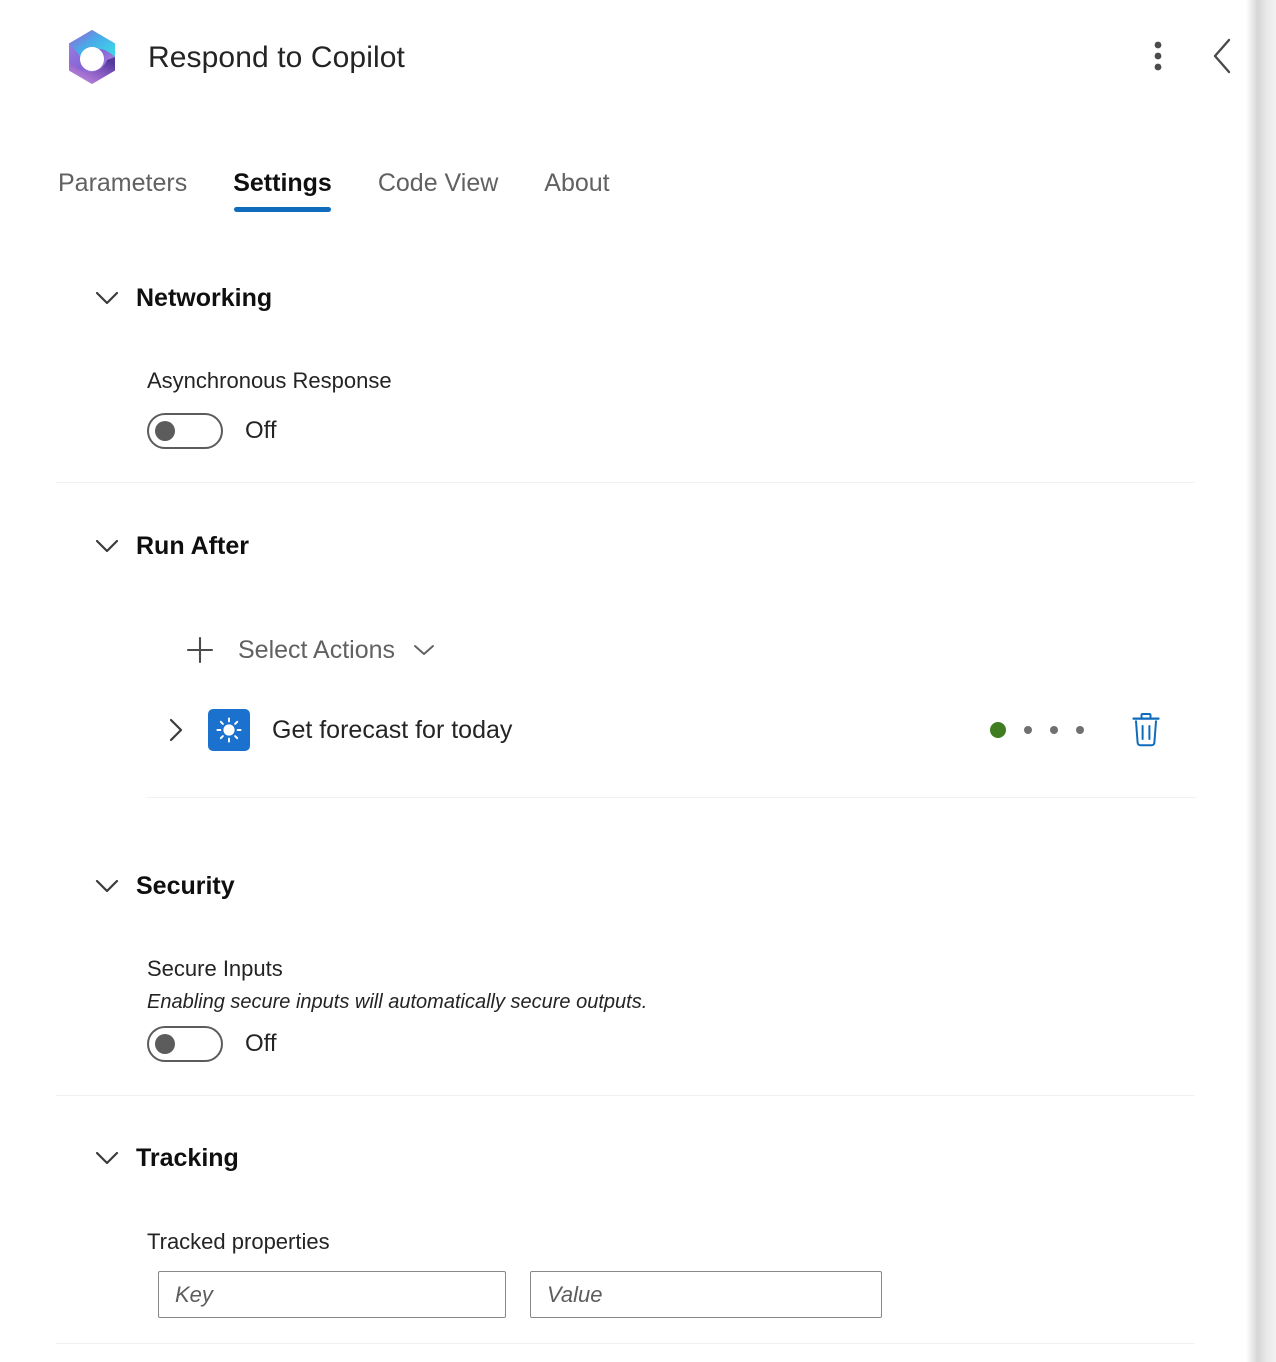 This screenshot has height=1362, width=1276. Describe the element at coordinates (238, 1241) in the screenshot. I see `tracked-properties-label: Tracked properties` at that location.